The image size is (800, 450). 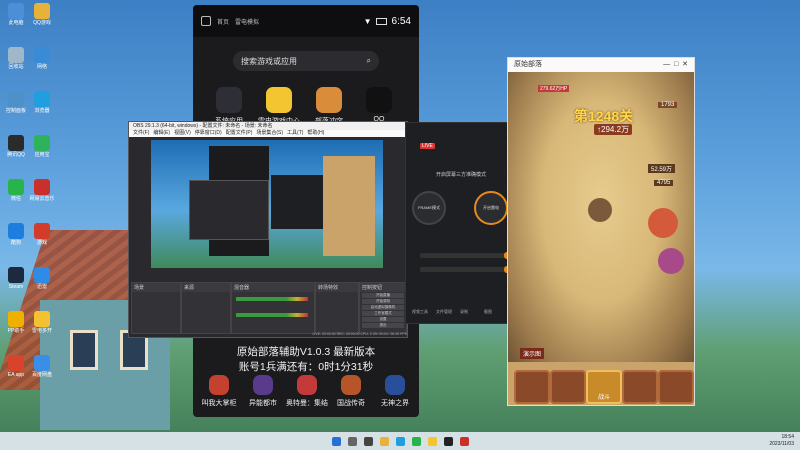 I want to click on mode-circle: 开启雷电, so click(x=491, y=208).